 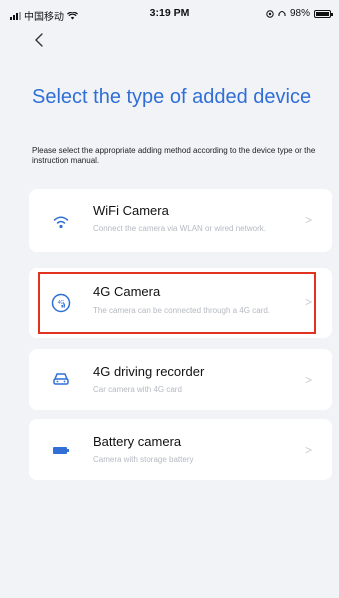 I want to click on svg-text: 4G, so click(x=61, y=303).